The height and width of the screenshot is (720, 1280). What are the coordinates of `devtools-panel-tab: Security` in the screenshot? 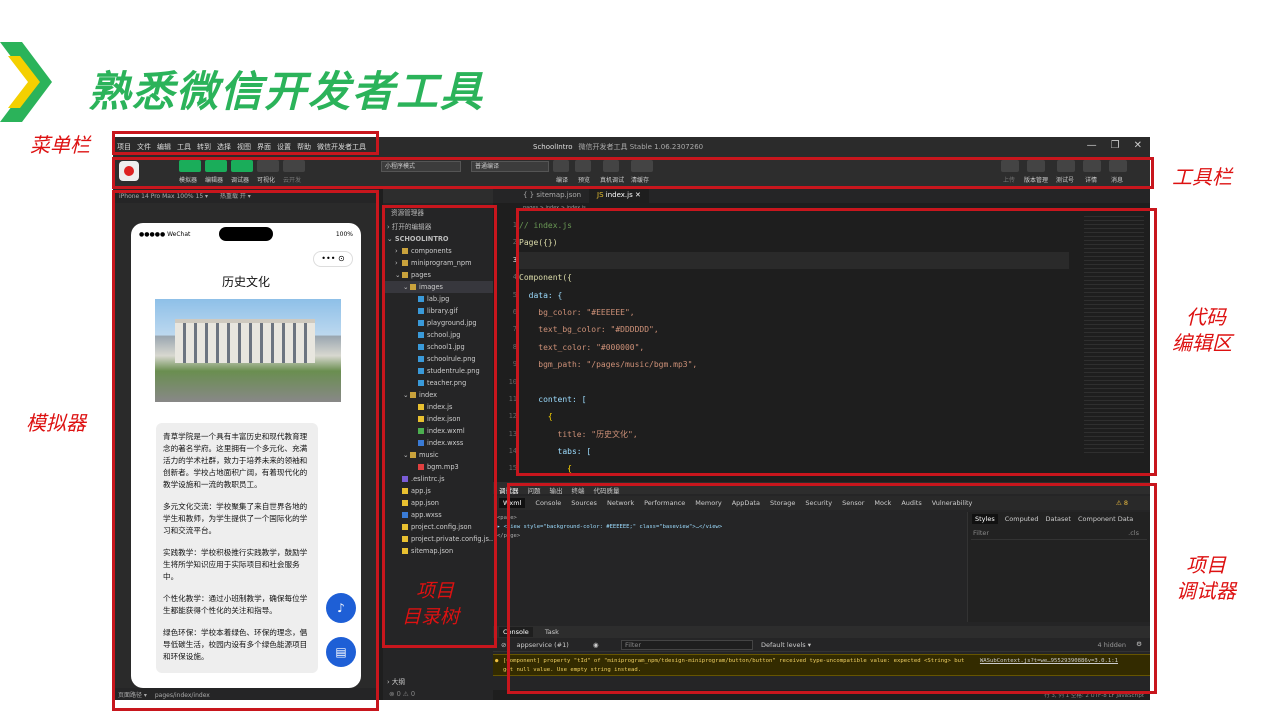 It's located at (818, 503).